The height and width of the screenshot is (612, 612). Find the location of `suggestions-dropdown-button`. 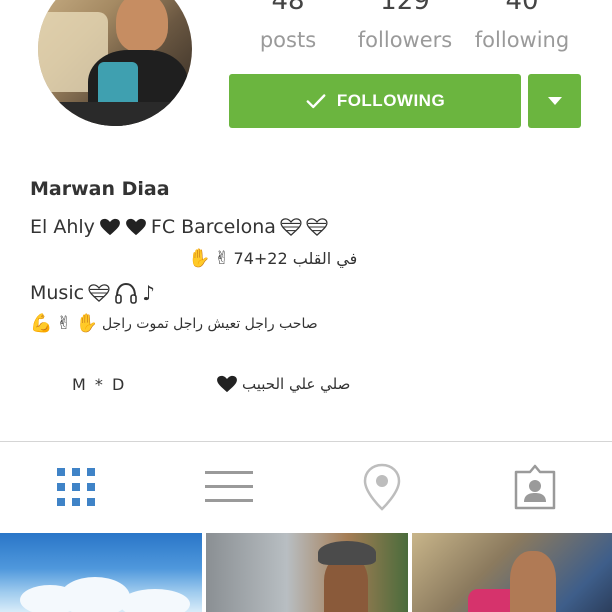

suggestions-dropdown-button is located at coordinates (554, 101).